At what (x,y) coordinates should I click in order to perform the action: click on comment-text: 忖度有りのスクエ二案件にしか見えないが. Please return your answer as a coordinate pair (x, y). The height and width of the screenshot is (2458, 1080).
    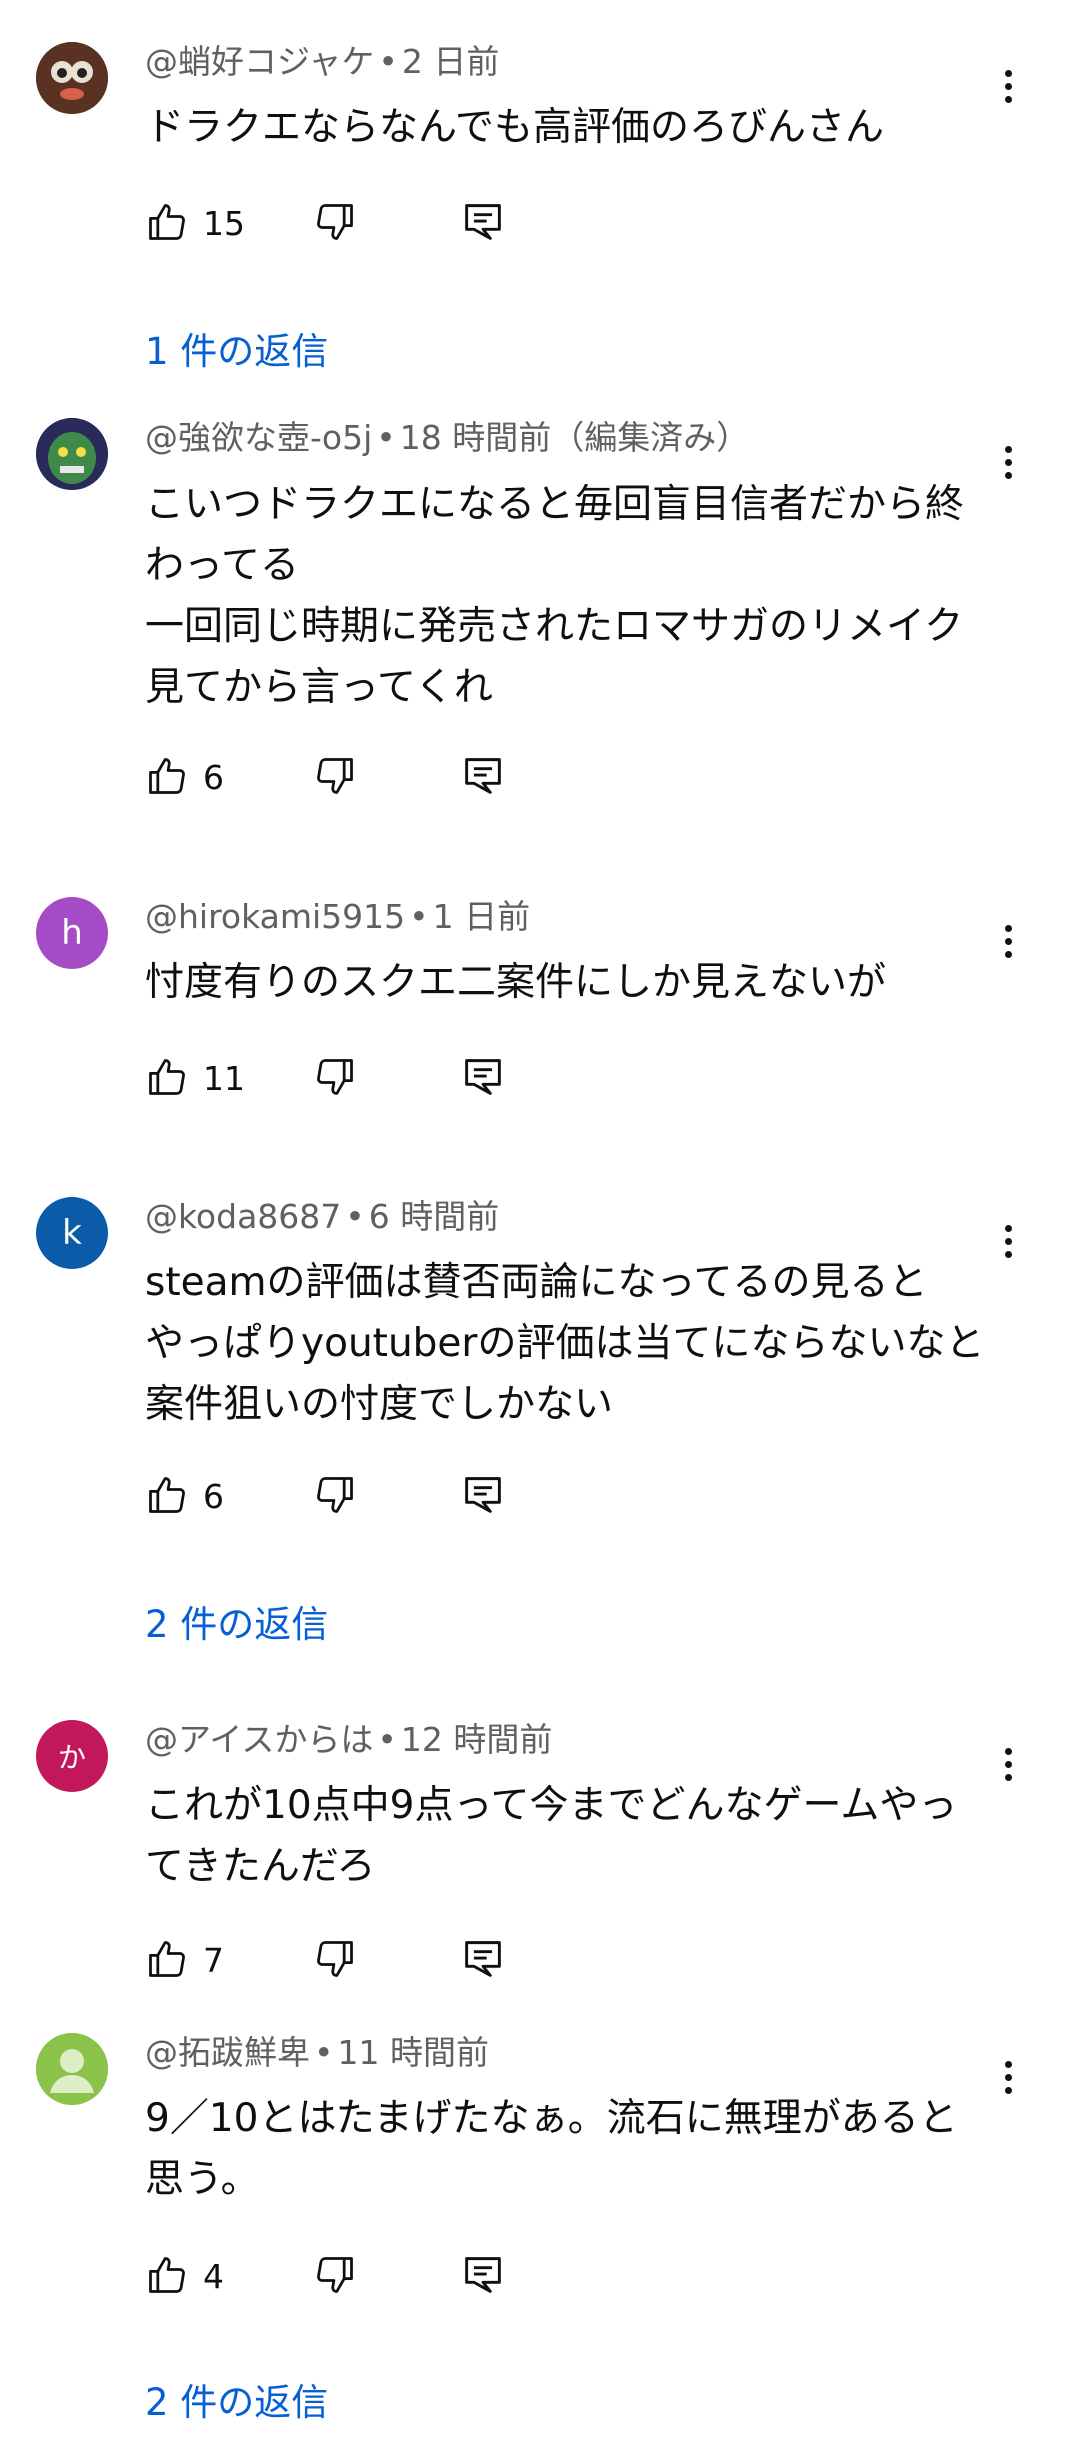
    Looking at the image, I should click on (516, 982).